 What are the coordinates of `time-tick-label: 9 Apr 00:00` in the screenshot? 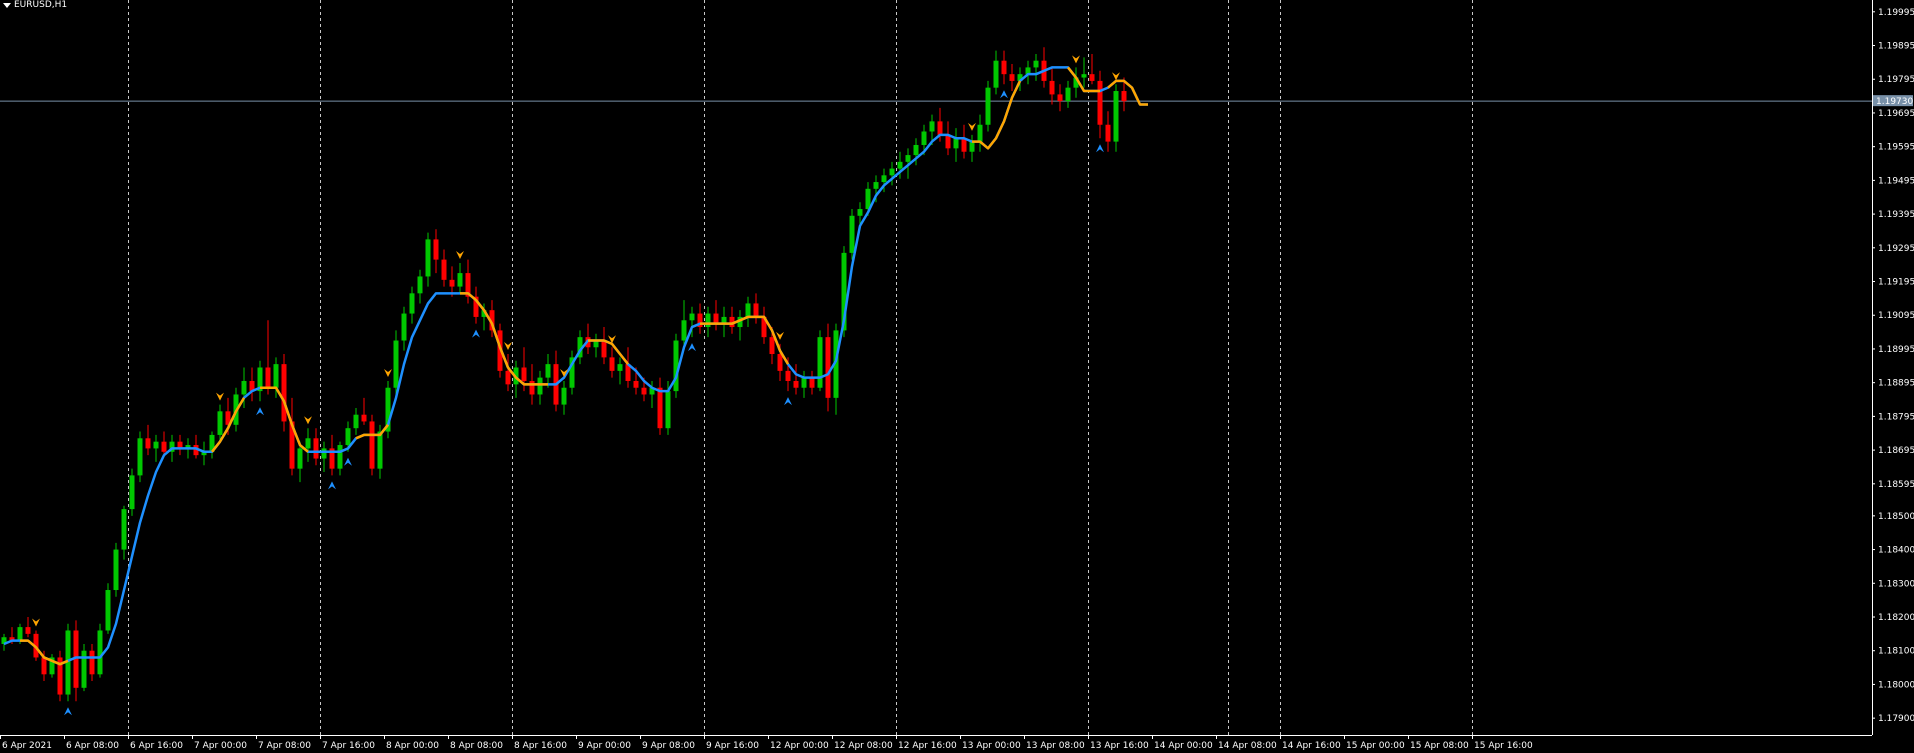 It's located at (604, 746).